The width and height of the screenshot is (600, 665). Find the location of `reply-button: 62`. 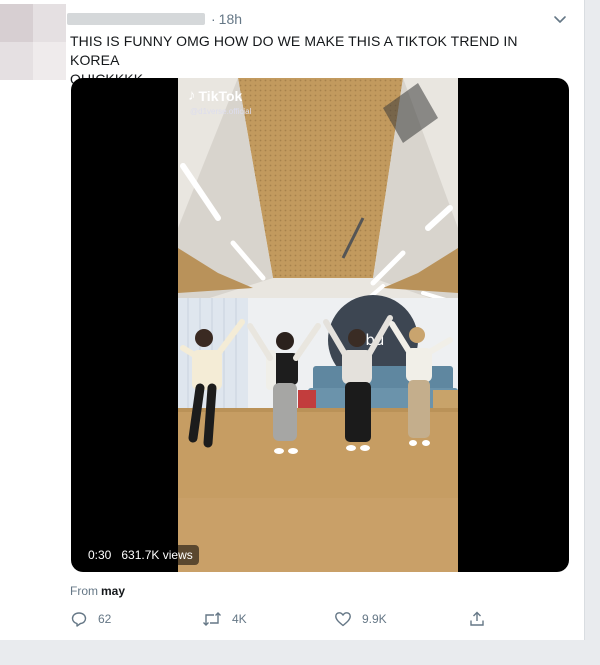

reply-button: 62 is located at coordinates (90, 619).